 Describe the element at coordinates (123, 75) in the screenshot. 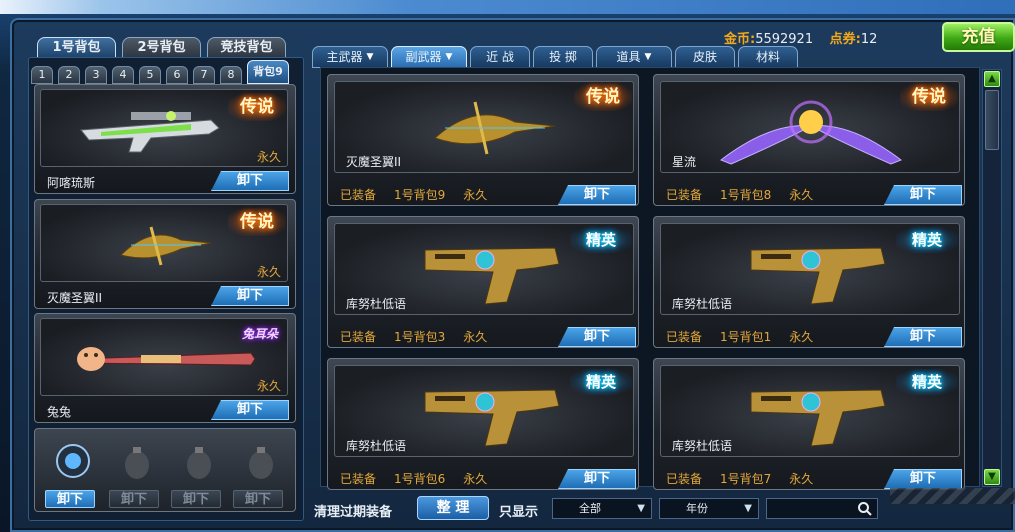

I see `slot-tab-4: 4` at that location.